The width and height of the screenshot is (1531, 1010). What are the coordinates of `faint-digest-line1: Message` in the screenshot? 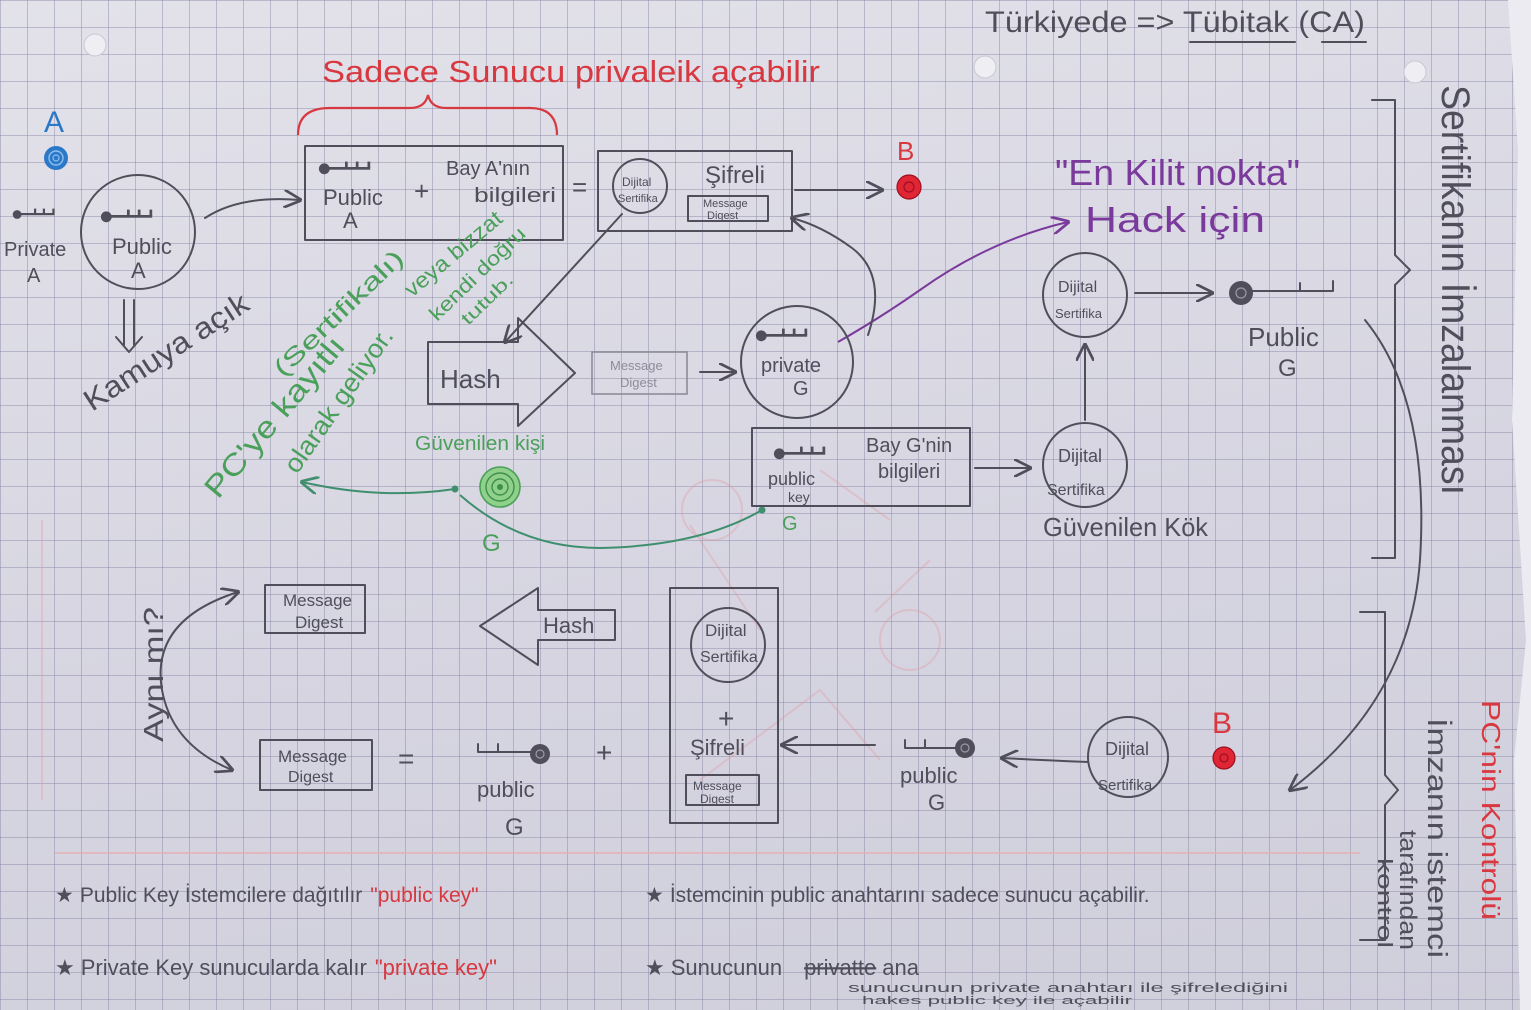 It's located at (636, 365).